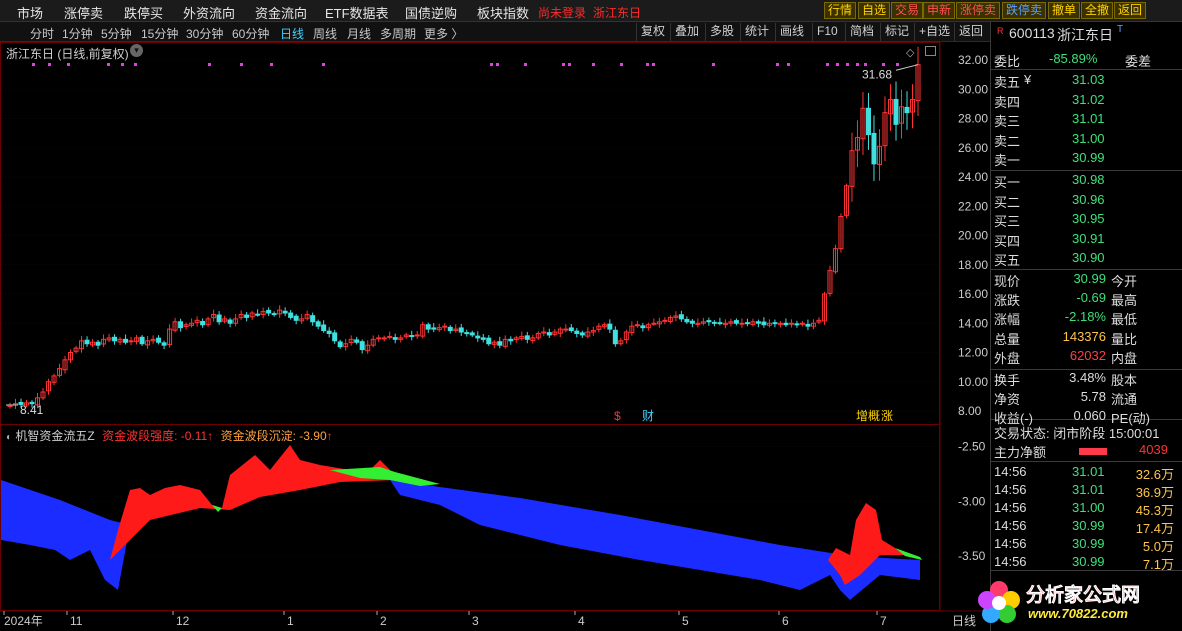 This screenshot has width=1182, height=631. Describe the element at coordinates (1088, 199) in the screenshot. I see `bid-price-1: 30.96` at that location.